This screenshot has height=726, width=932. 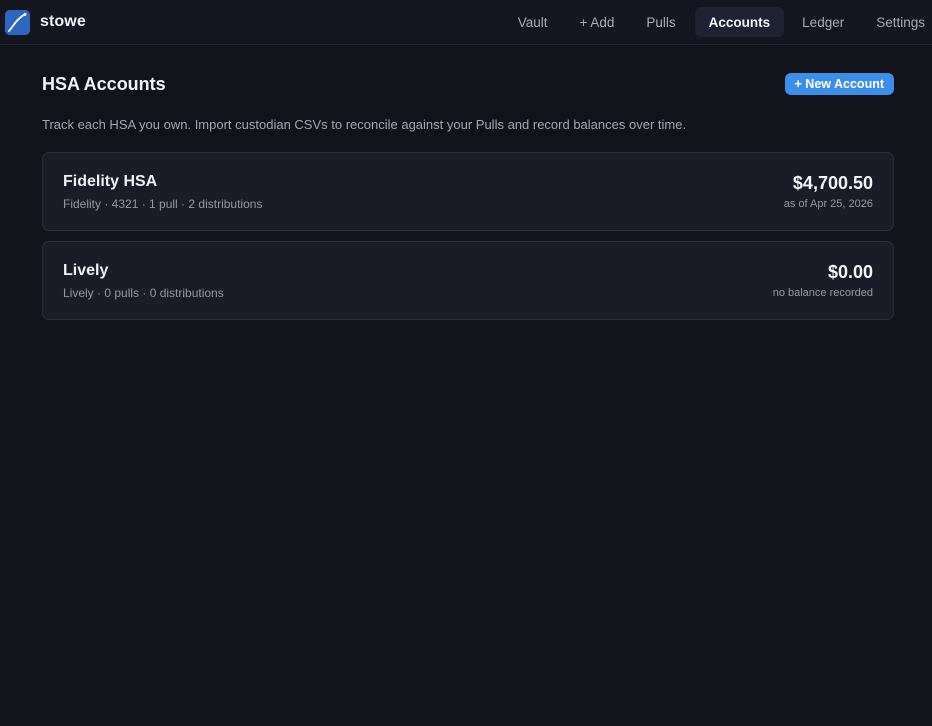 What do you see at coordinates (850, 272) in the screenshot?
I see `account-balance: $0.00` at bounding box center [850, 272].